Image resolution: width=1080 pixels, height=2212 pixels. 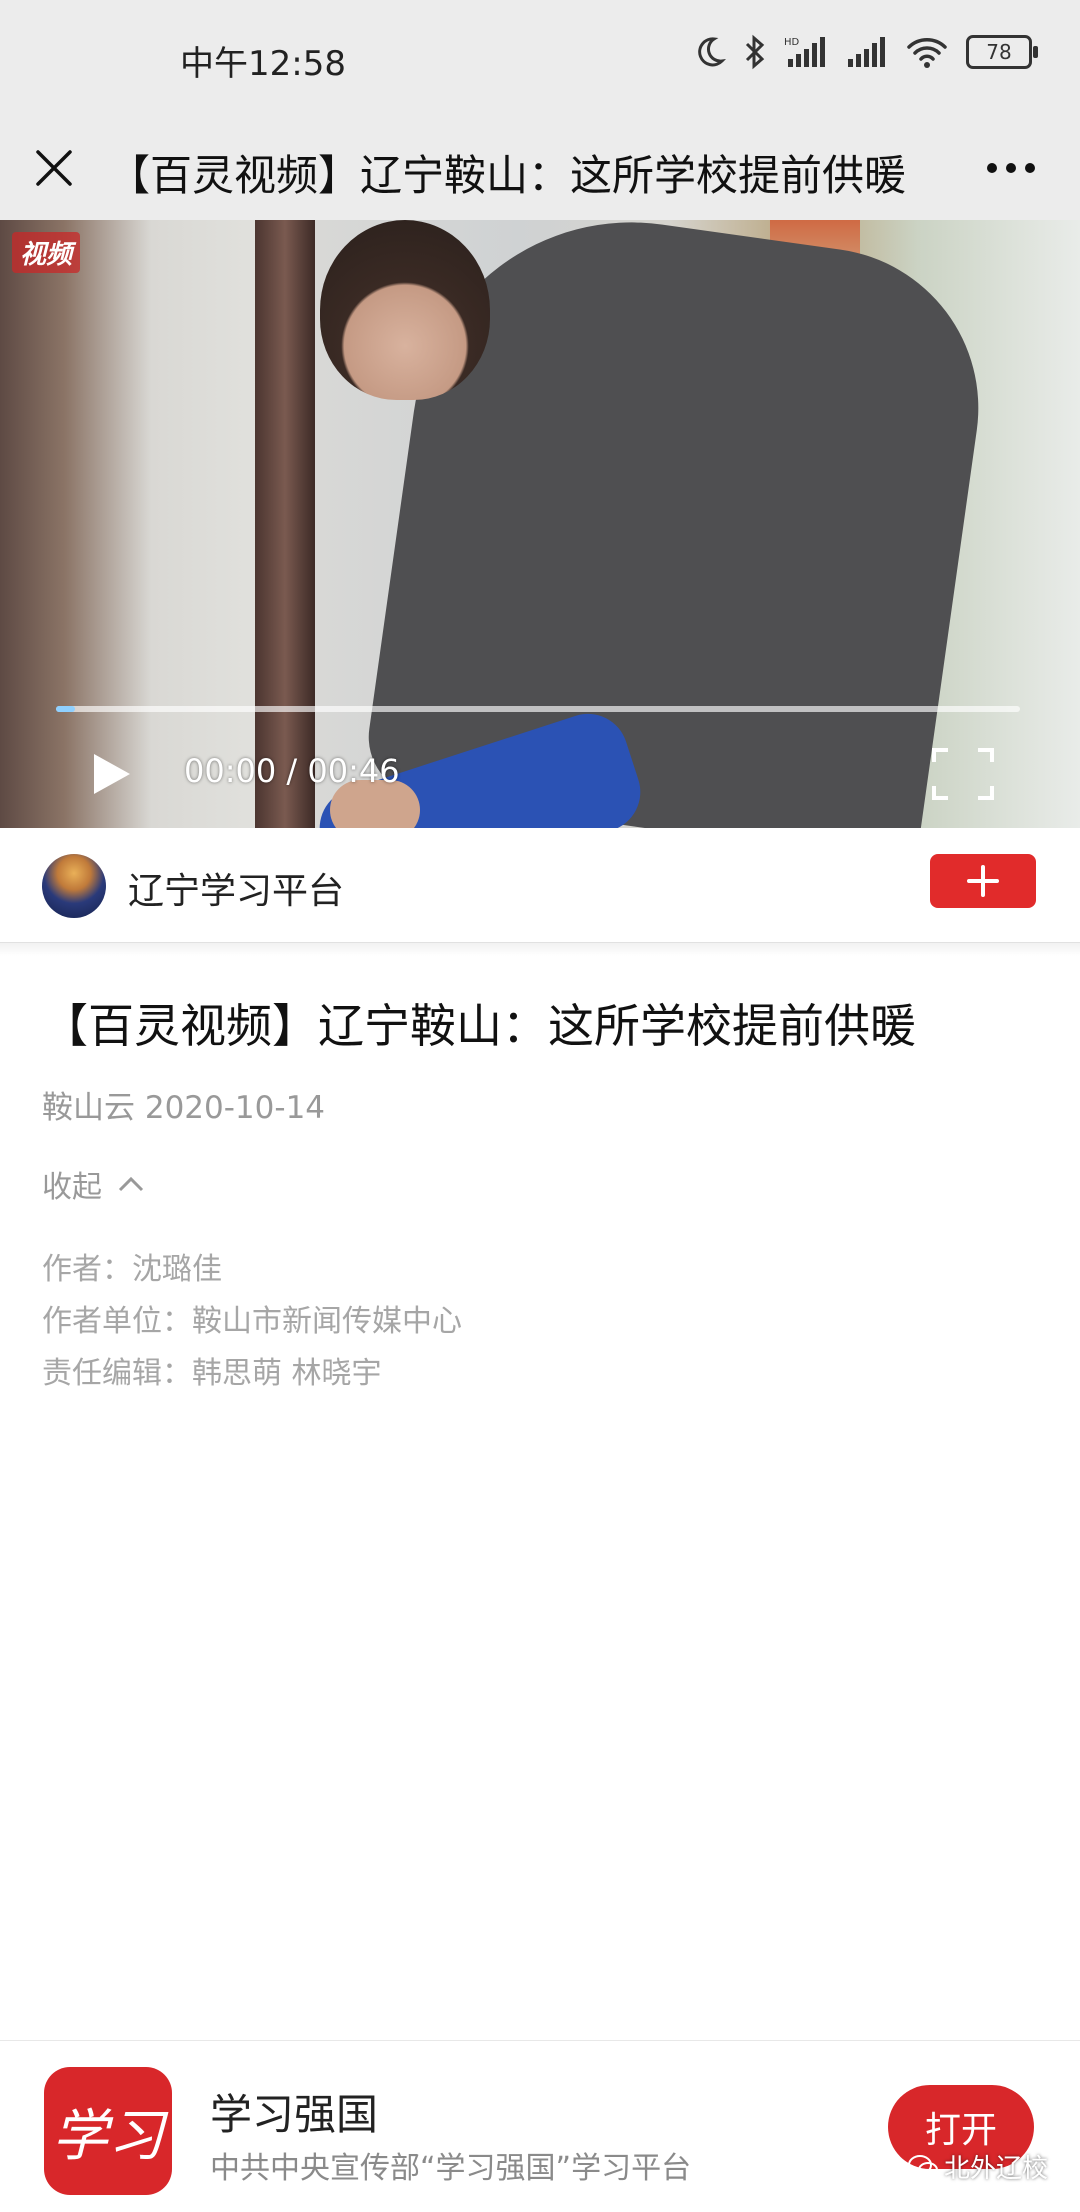 I want to click on close-icon, so click(x=54, y=168).